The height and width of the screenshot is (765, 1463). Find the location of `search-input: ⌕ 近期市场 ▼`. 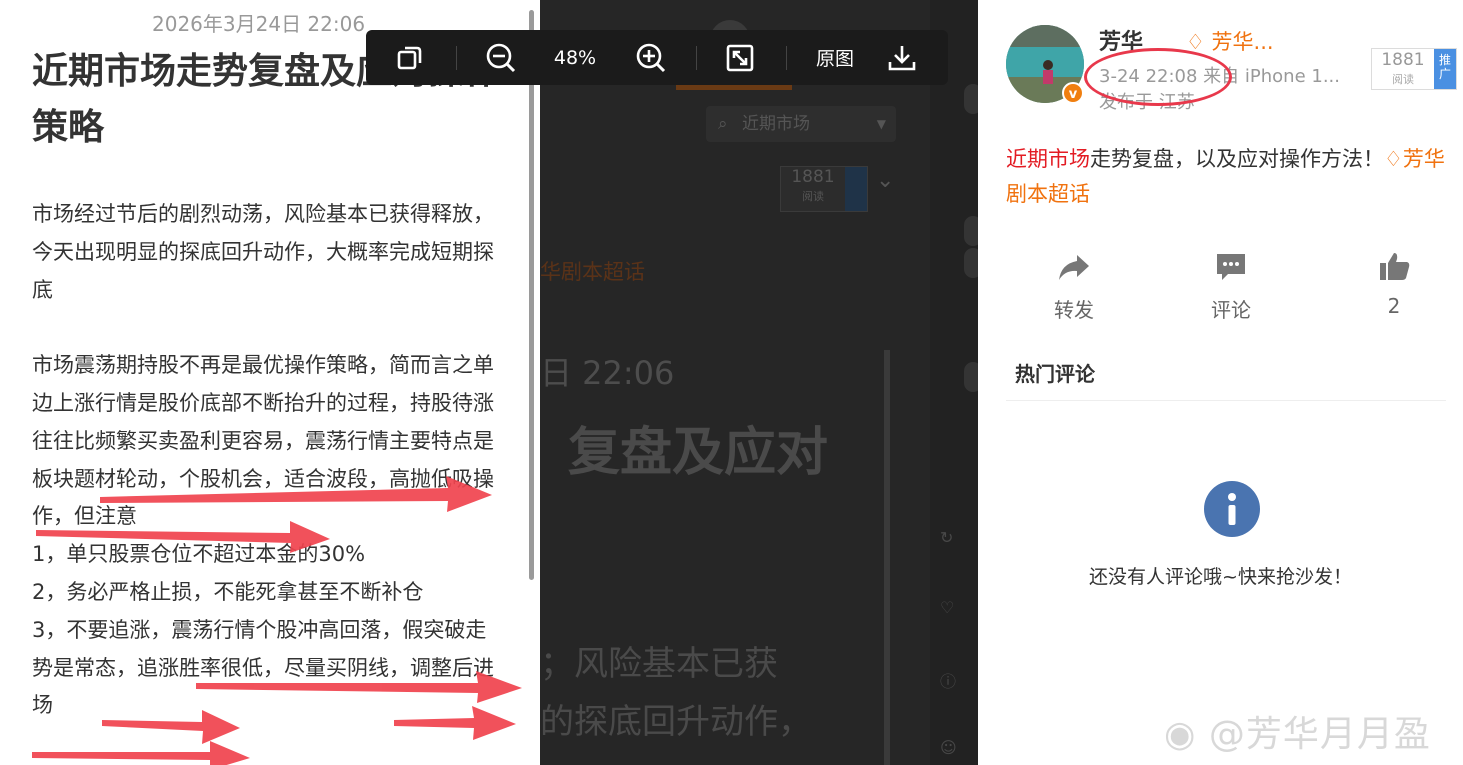

search-input: ⌕ 近期市场 ▼ is located at coordinates (801, 124).